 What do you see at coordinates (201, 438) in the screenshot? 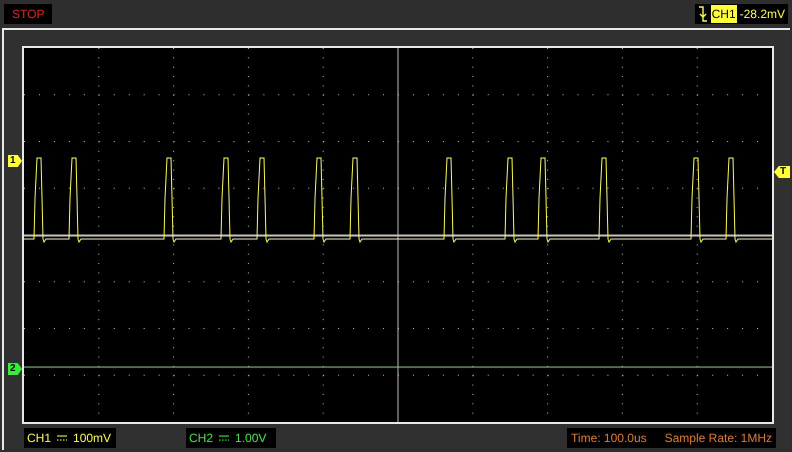
I see `channel-name: CH2` at bounding box center [201, 438].